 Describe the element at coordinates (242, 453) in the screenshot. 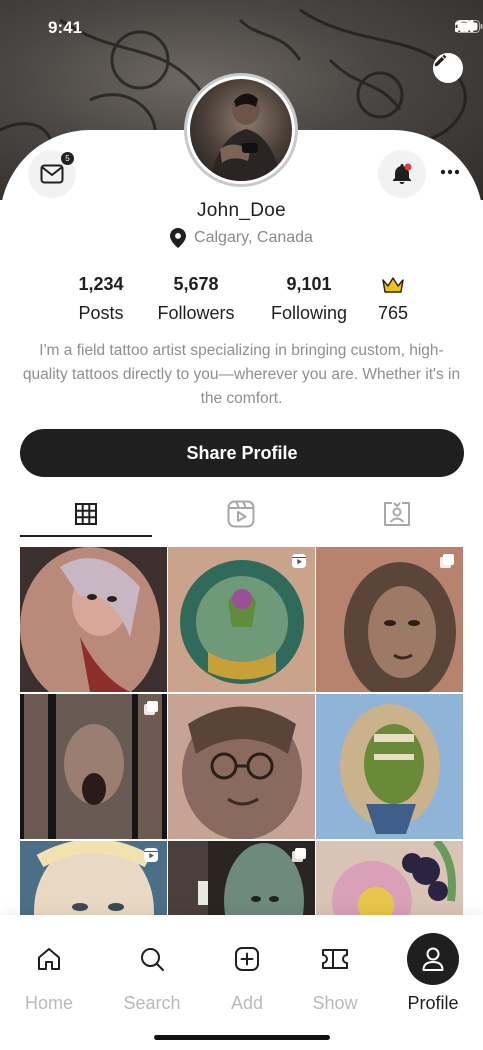

I see `share-profile-button: Share Profile` at that location.